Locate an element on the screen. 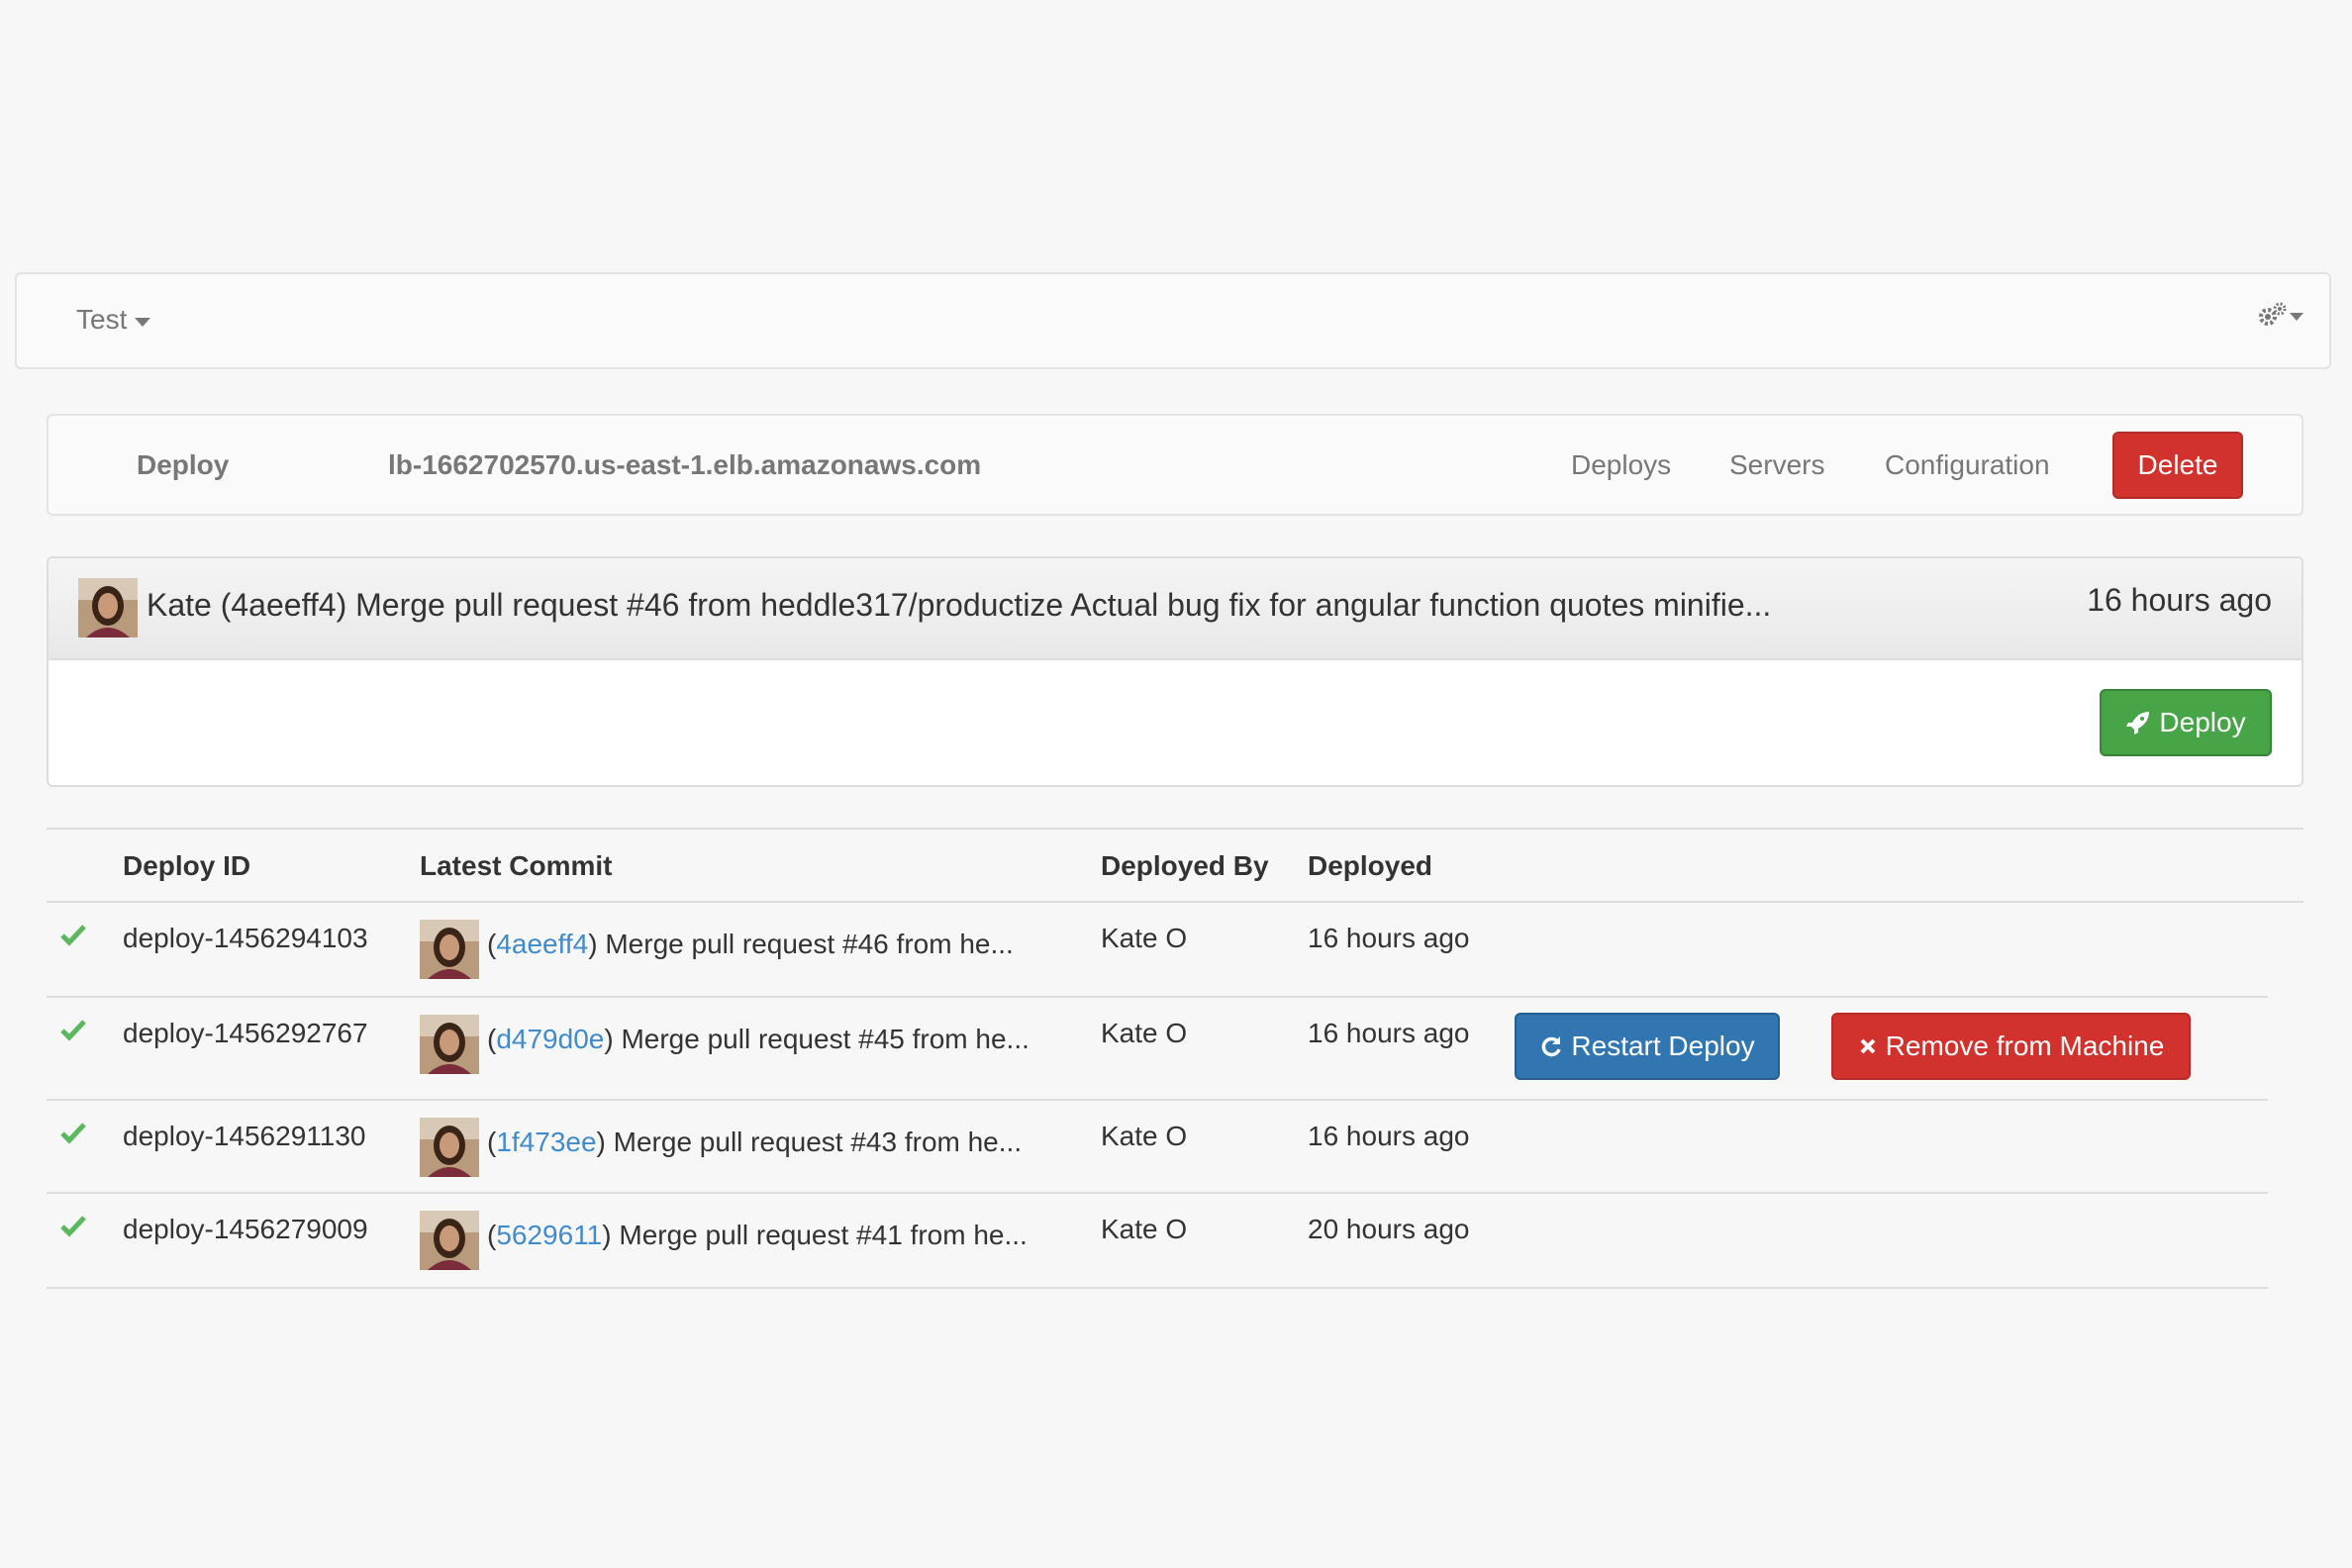 This screenshot has width=2352, height=1568. deploy-id: deploy-1456294103 is located at coordinates (245, 938).